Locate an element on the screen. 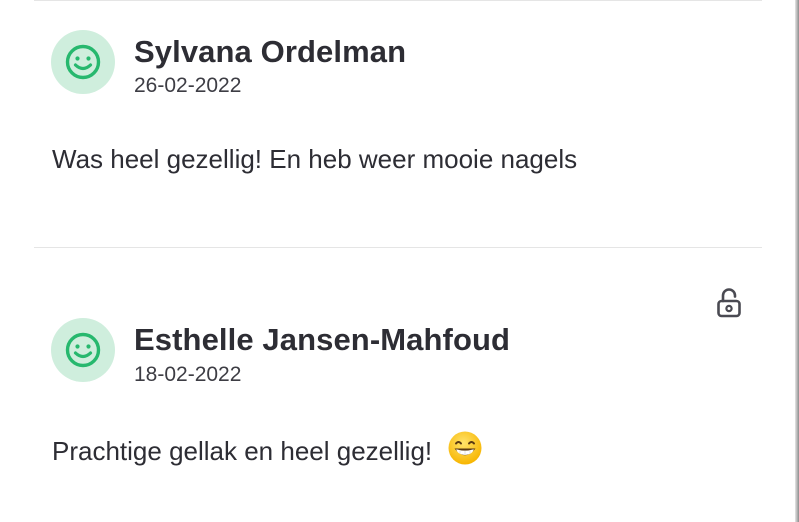  review-divider is located at coordinates (398, 247).